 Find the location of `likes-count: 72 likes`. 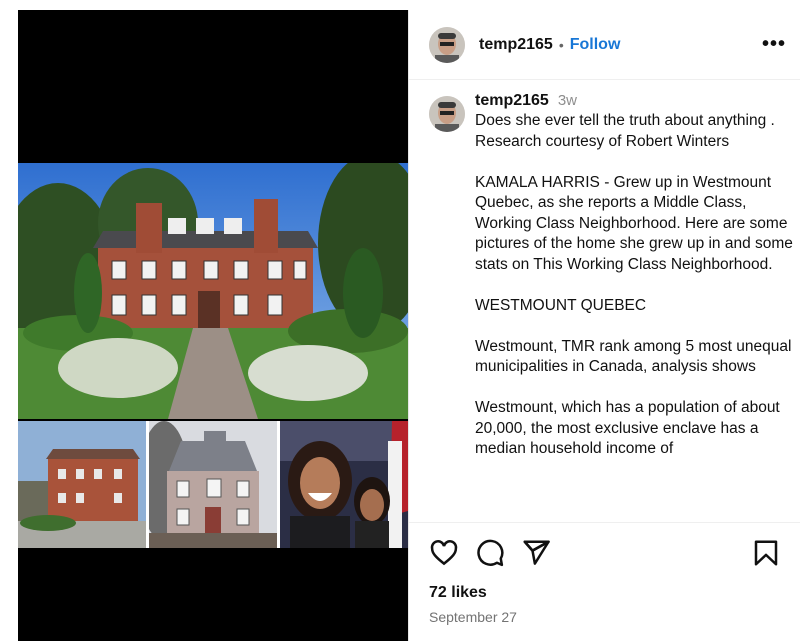

likes-count: 72 likes is located at coordinates (605, 593).